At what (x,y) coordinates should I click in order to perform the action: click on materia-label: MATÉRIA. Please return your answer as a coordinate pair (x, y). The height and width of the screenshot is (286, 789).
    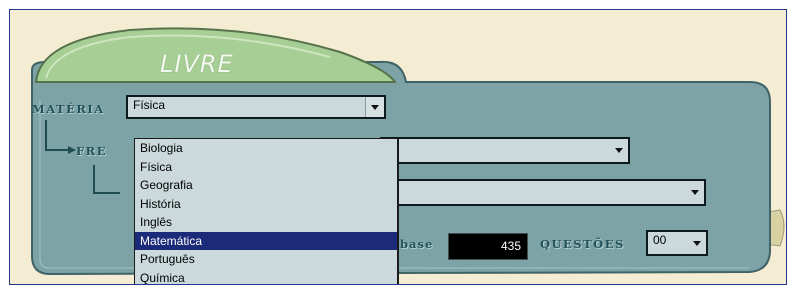
    Looking at the image, I should click on (68, 109).